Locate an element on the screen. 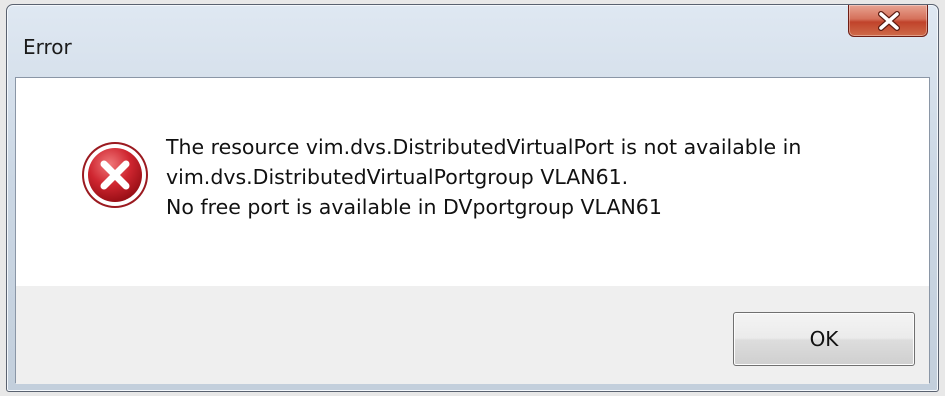 This screenshot has height=396, width=945. error-icon is located at coordinates (115, 175).